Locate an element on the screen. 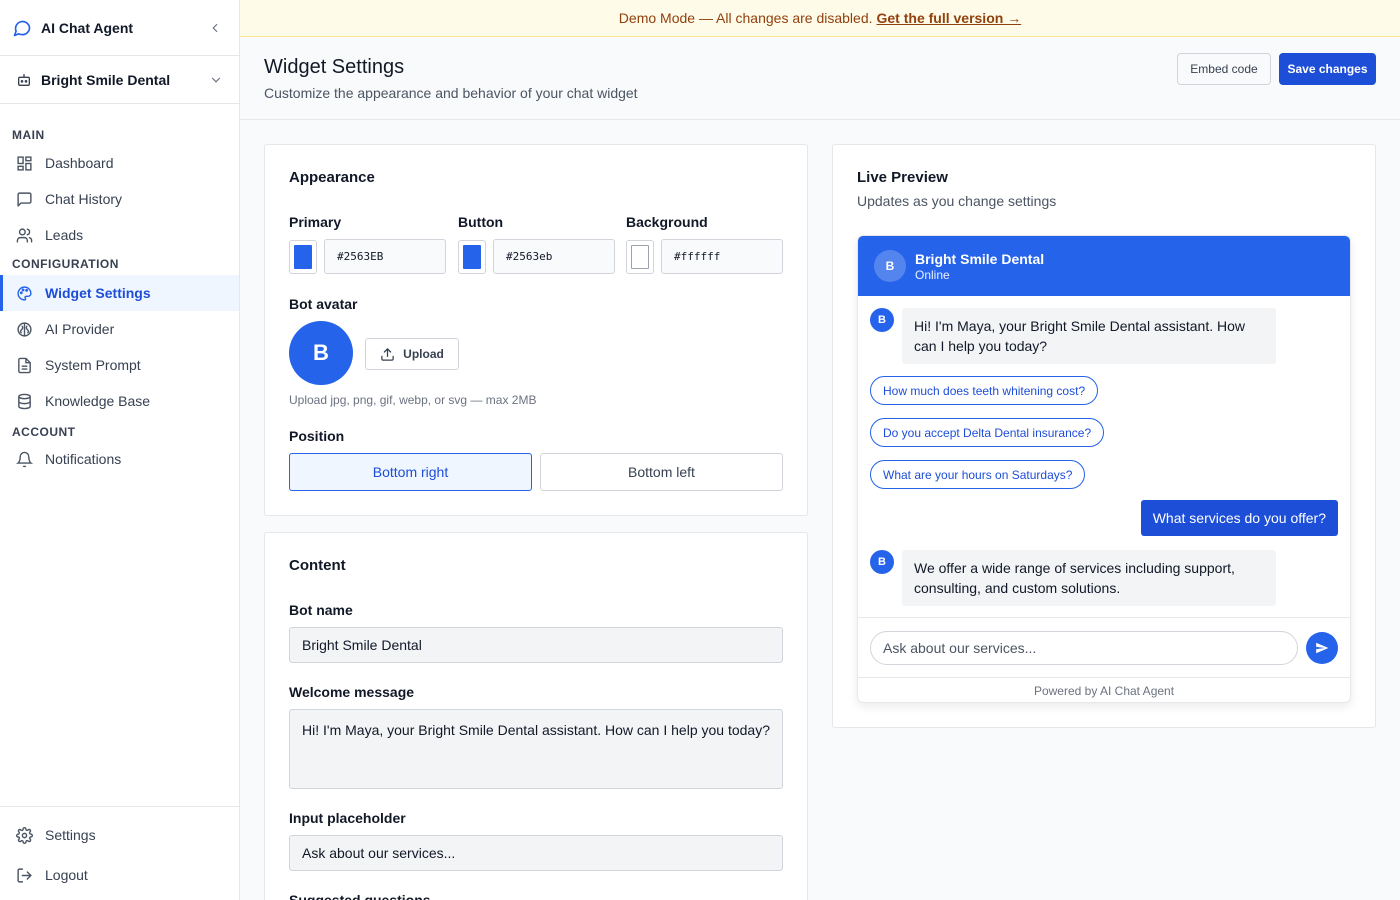  sidebar-item-logout: Logout is located at coordinates (119, 875).